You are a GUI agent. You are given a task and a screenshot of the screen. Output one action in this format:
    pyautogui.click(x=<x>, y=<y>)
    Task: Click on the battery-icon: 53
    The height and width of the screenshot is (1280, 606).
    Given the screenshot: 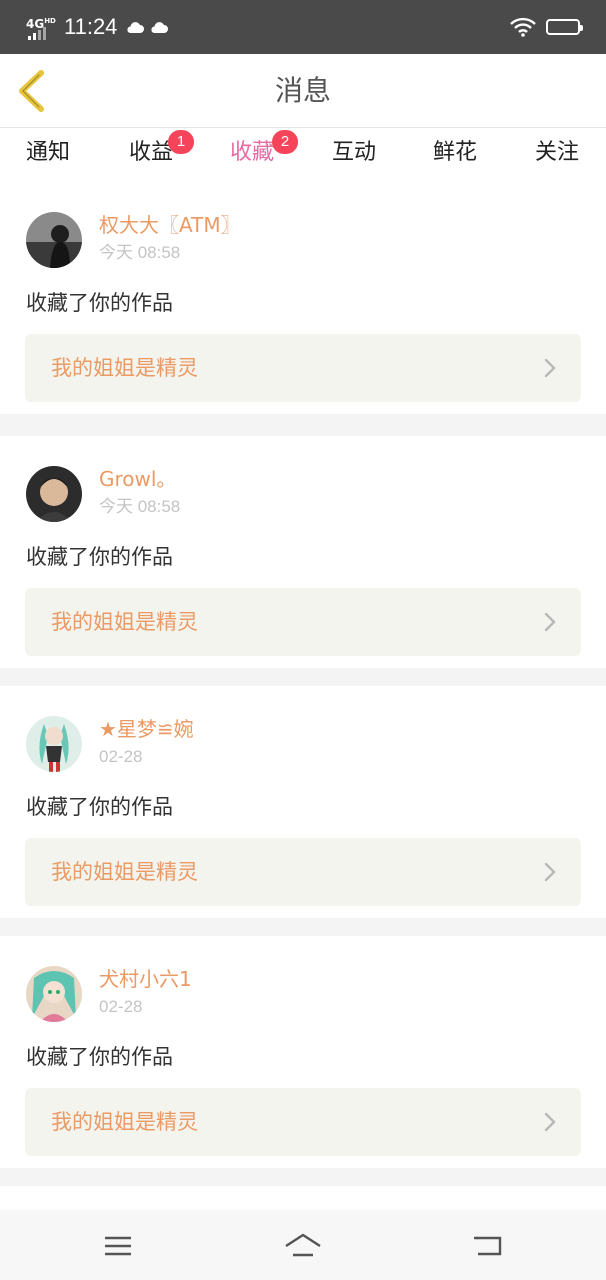 What is the action you would take?
    pyautogui.click(x=564, y=27)
    